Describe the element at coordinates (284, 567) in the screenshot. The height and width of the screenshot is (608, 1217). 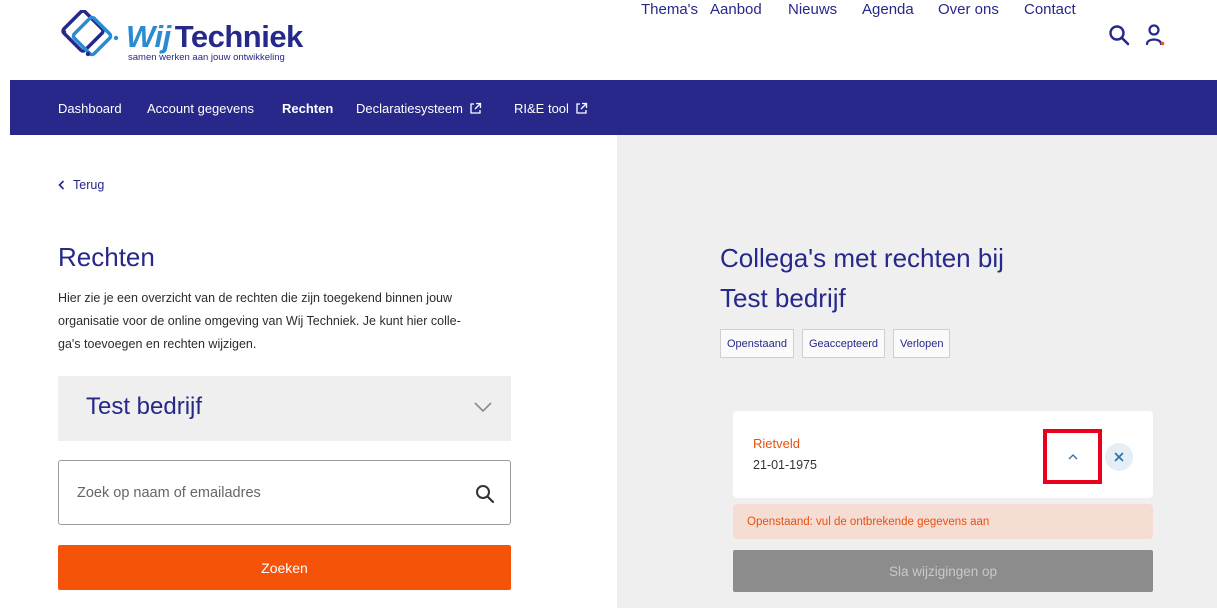
I see `search-button: Zoeken` at that location.